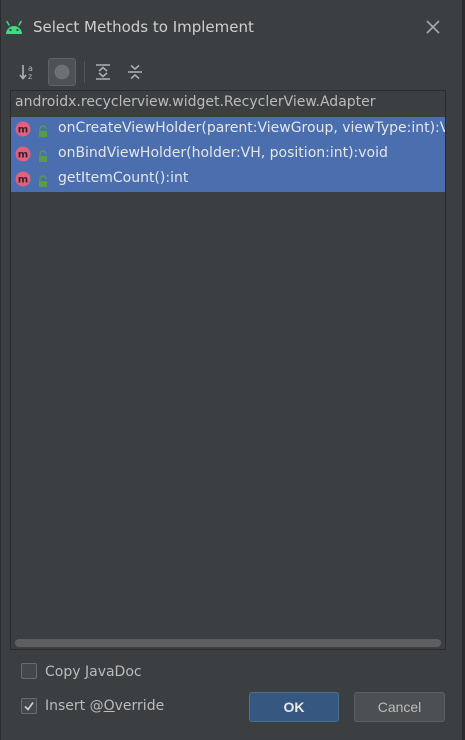 This screenshot has height=740, width=465. I want to click on expand-all-icon, so click(103, 72).